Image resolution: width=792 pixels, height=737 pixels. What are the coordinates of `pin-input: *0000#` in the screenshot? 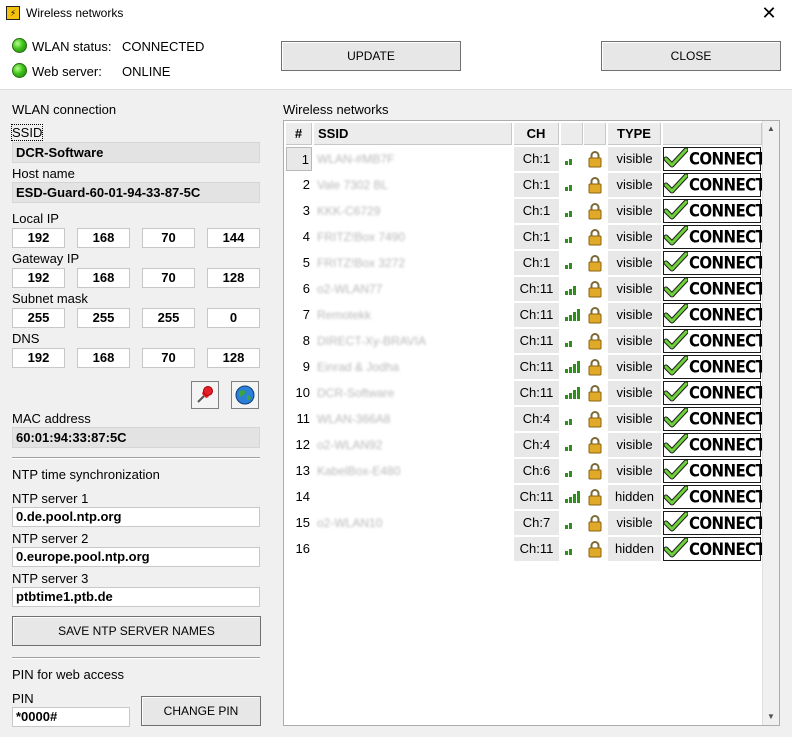 It's located at (71, 717).